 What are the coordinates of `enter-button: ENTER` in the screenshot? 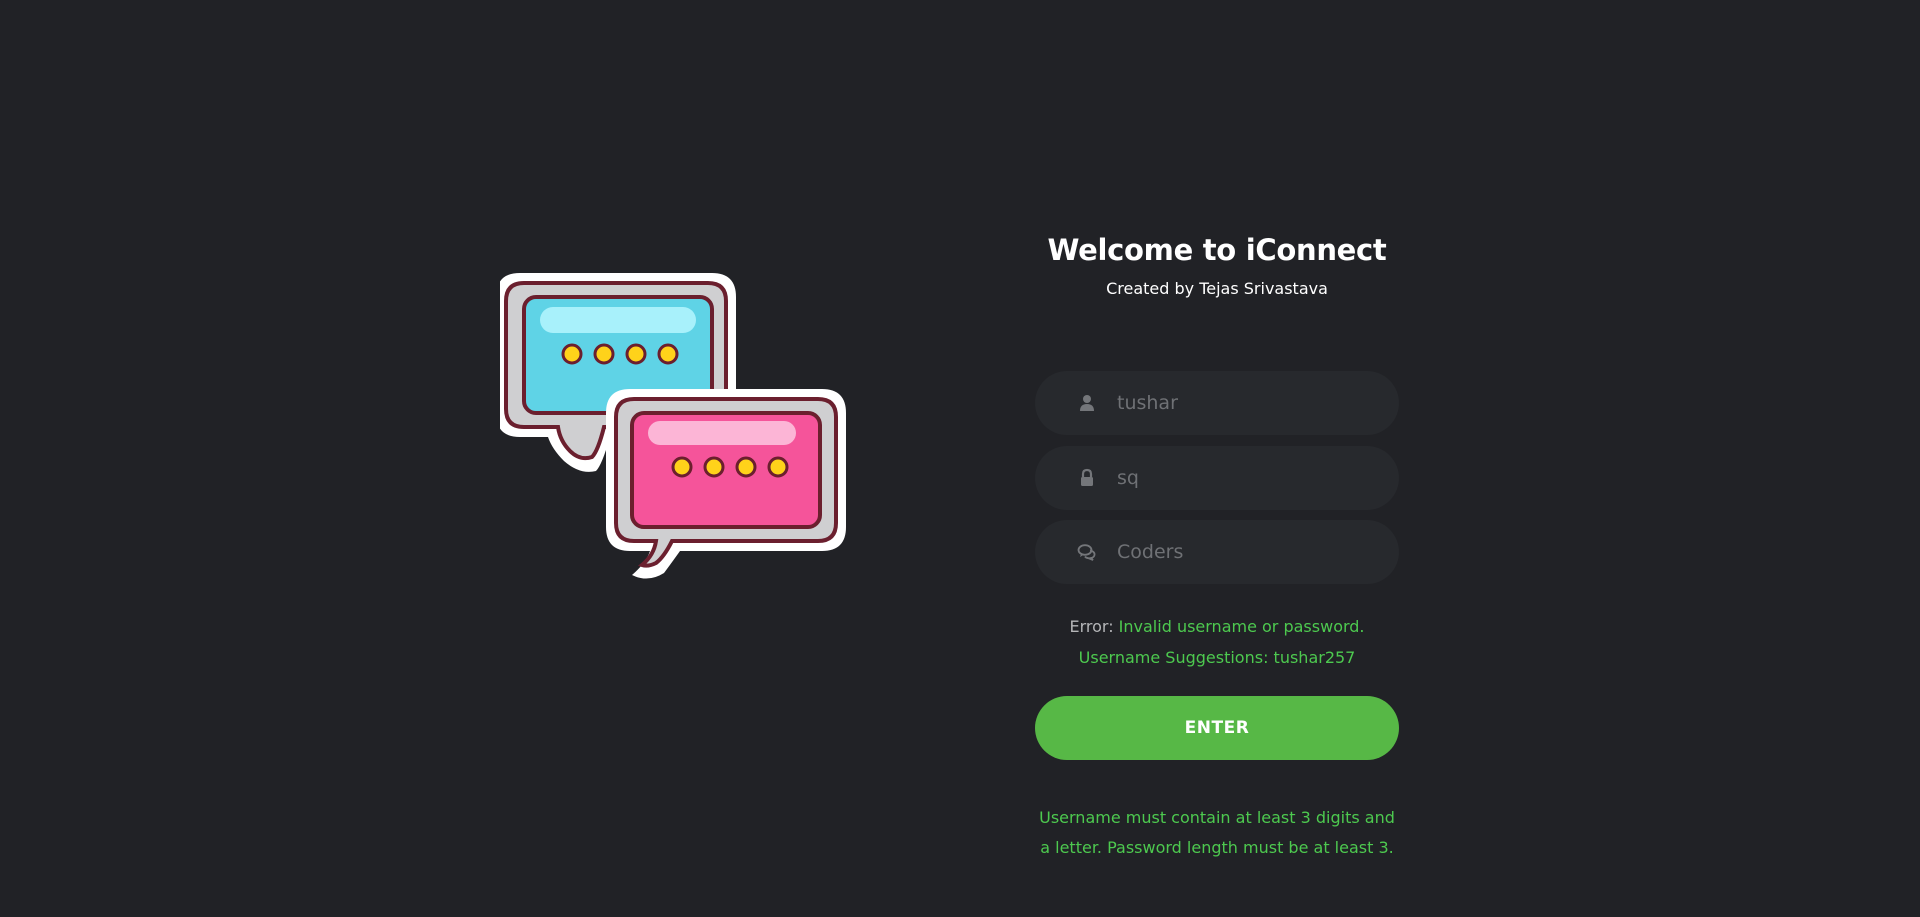 It's located at (1217, 728).